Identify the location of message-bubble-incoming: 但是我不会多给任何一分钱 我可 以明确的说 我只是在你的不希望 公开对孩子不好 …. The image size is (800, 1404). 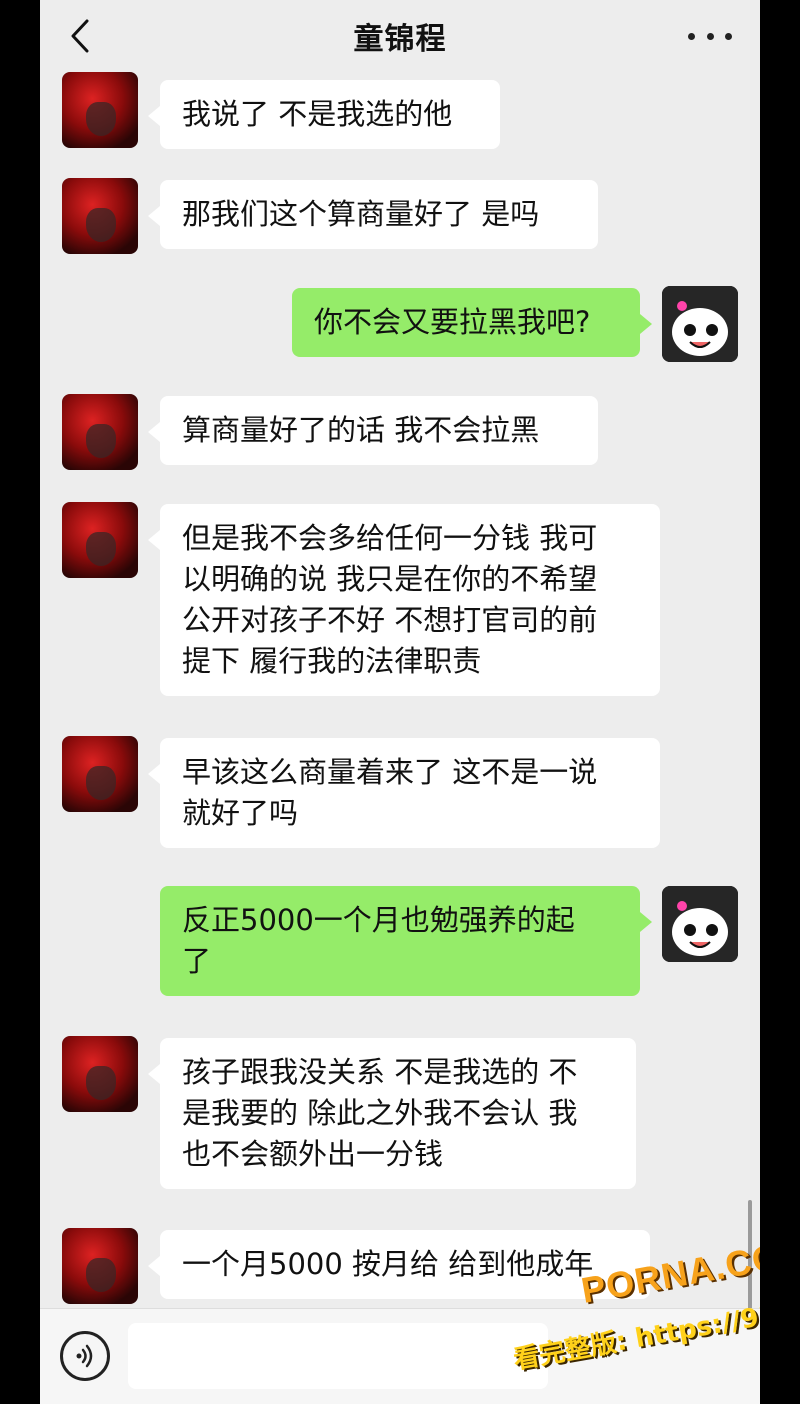
(404, 600).